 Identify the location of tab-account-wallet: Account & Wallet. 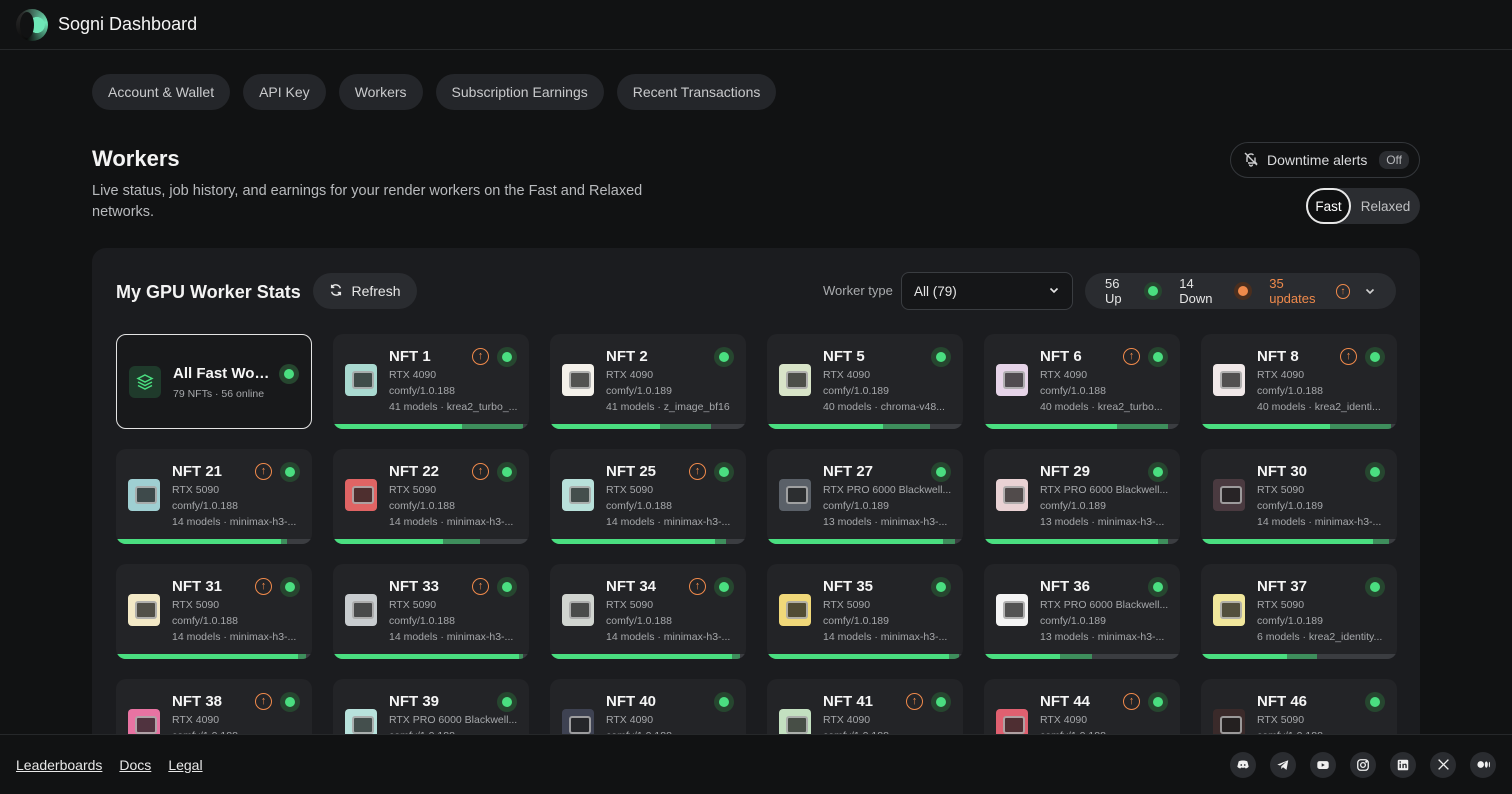
(161, 92).